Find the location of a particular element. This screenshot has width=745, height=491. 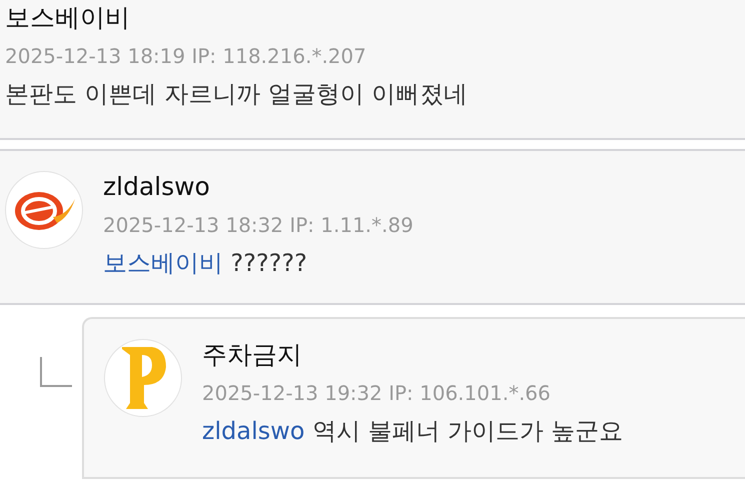

comment-text: 보스베이비 ?????? is located at coordinates (205, 263).